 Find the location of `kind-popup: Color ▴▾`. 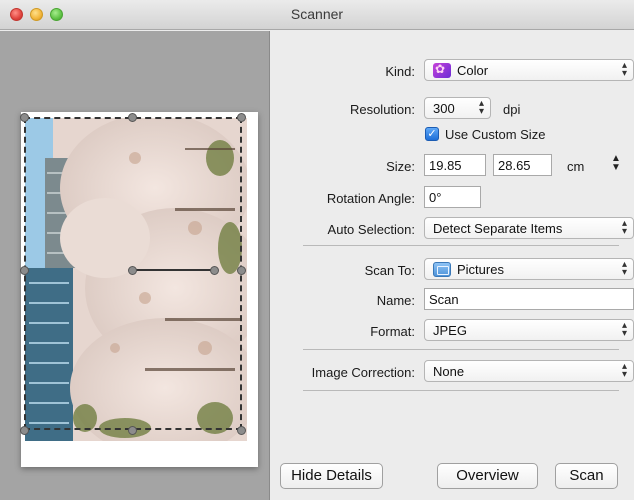

kind-popup: Color ▴▾ is located at coordinates (529, 70).